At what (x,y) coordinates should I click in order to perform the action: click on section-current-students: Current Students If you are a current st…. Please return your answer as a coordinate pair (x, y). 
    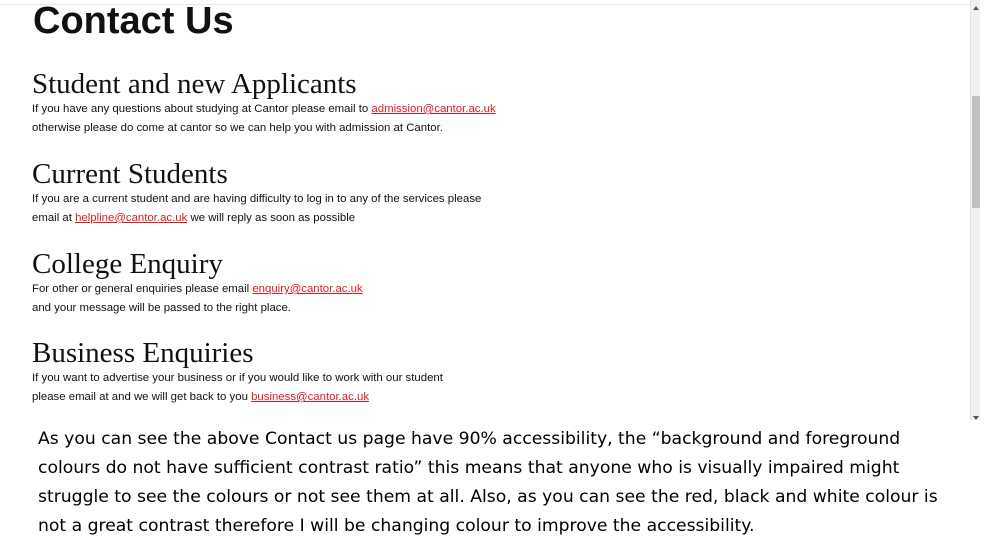
    Looking at the image, I should click on (256, 193).